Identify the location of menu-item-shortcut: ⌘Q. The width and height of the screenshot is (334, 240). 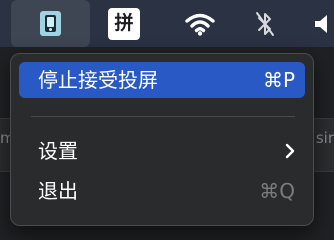
(277, 191).